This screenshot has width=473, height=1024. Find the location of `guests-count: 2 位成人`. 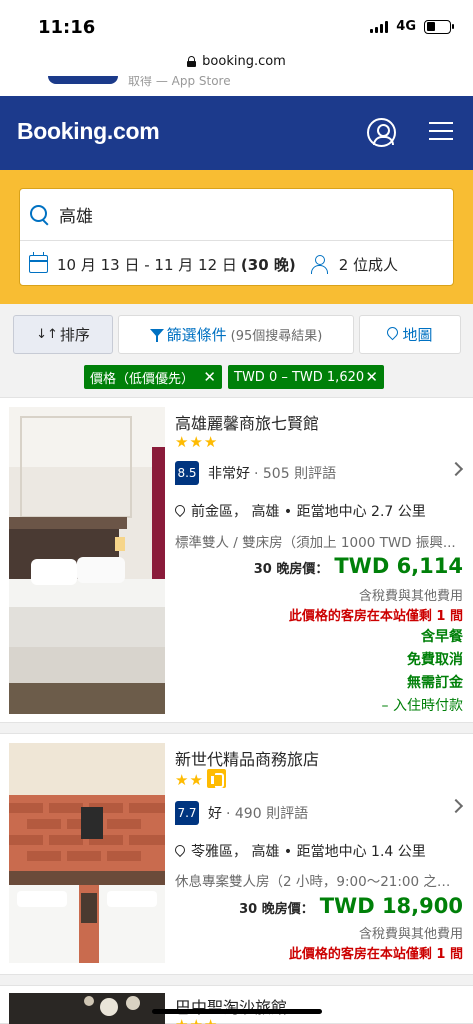

guests-count: 2 位成人 is located at coordinates (368, 264).